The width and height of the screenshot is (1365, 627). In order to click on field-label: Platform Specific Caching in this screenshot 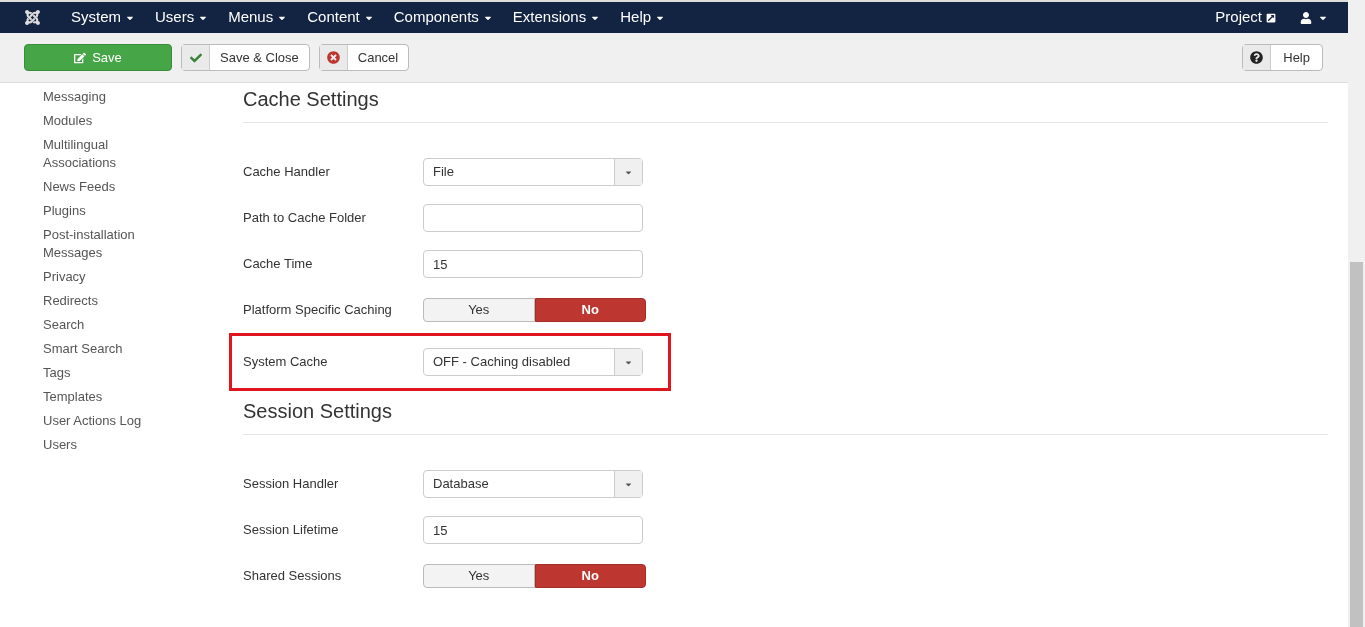, I will do `click(318, 310)`.